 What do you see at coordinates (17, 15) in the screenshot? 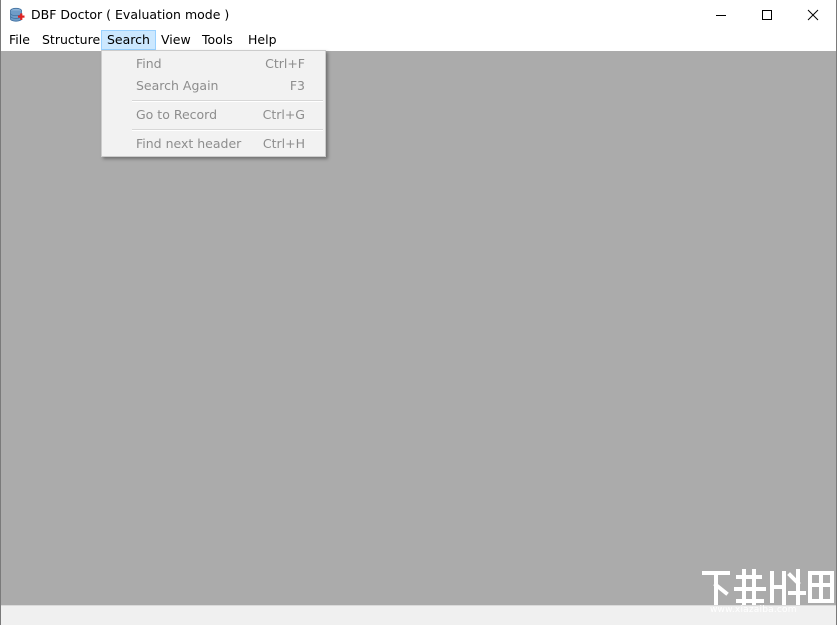
I see `database-icon` at bounding box center [17, 15].